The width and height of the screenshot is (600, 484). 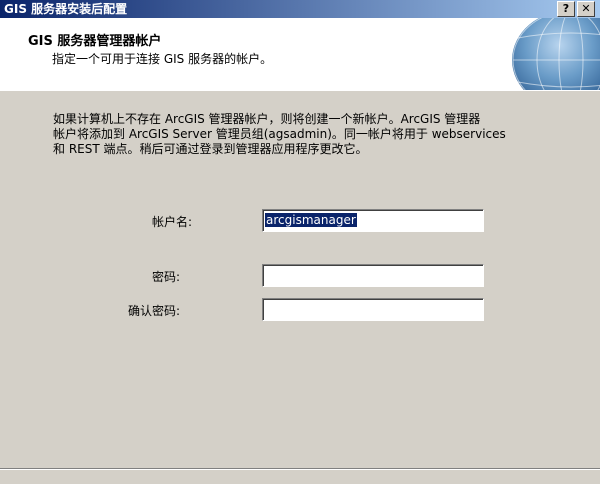 What do you see at coordinates (210, 149) in the screenshot?
I see `description-line: 和 REST 端点。稍后可通过登录到管理器应用程序更改它。` at bounding box center [210, 149].